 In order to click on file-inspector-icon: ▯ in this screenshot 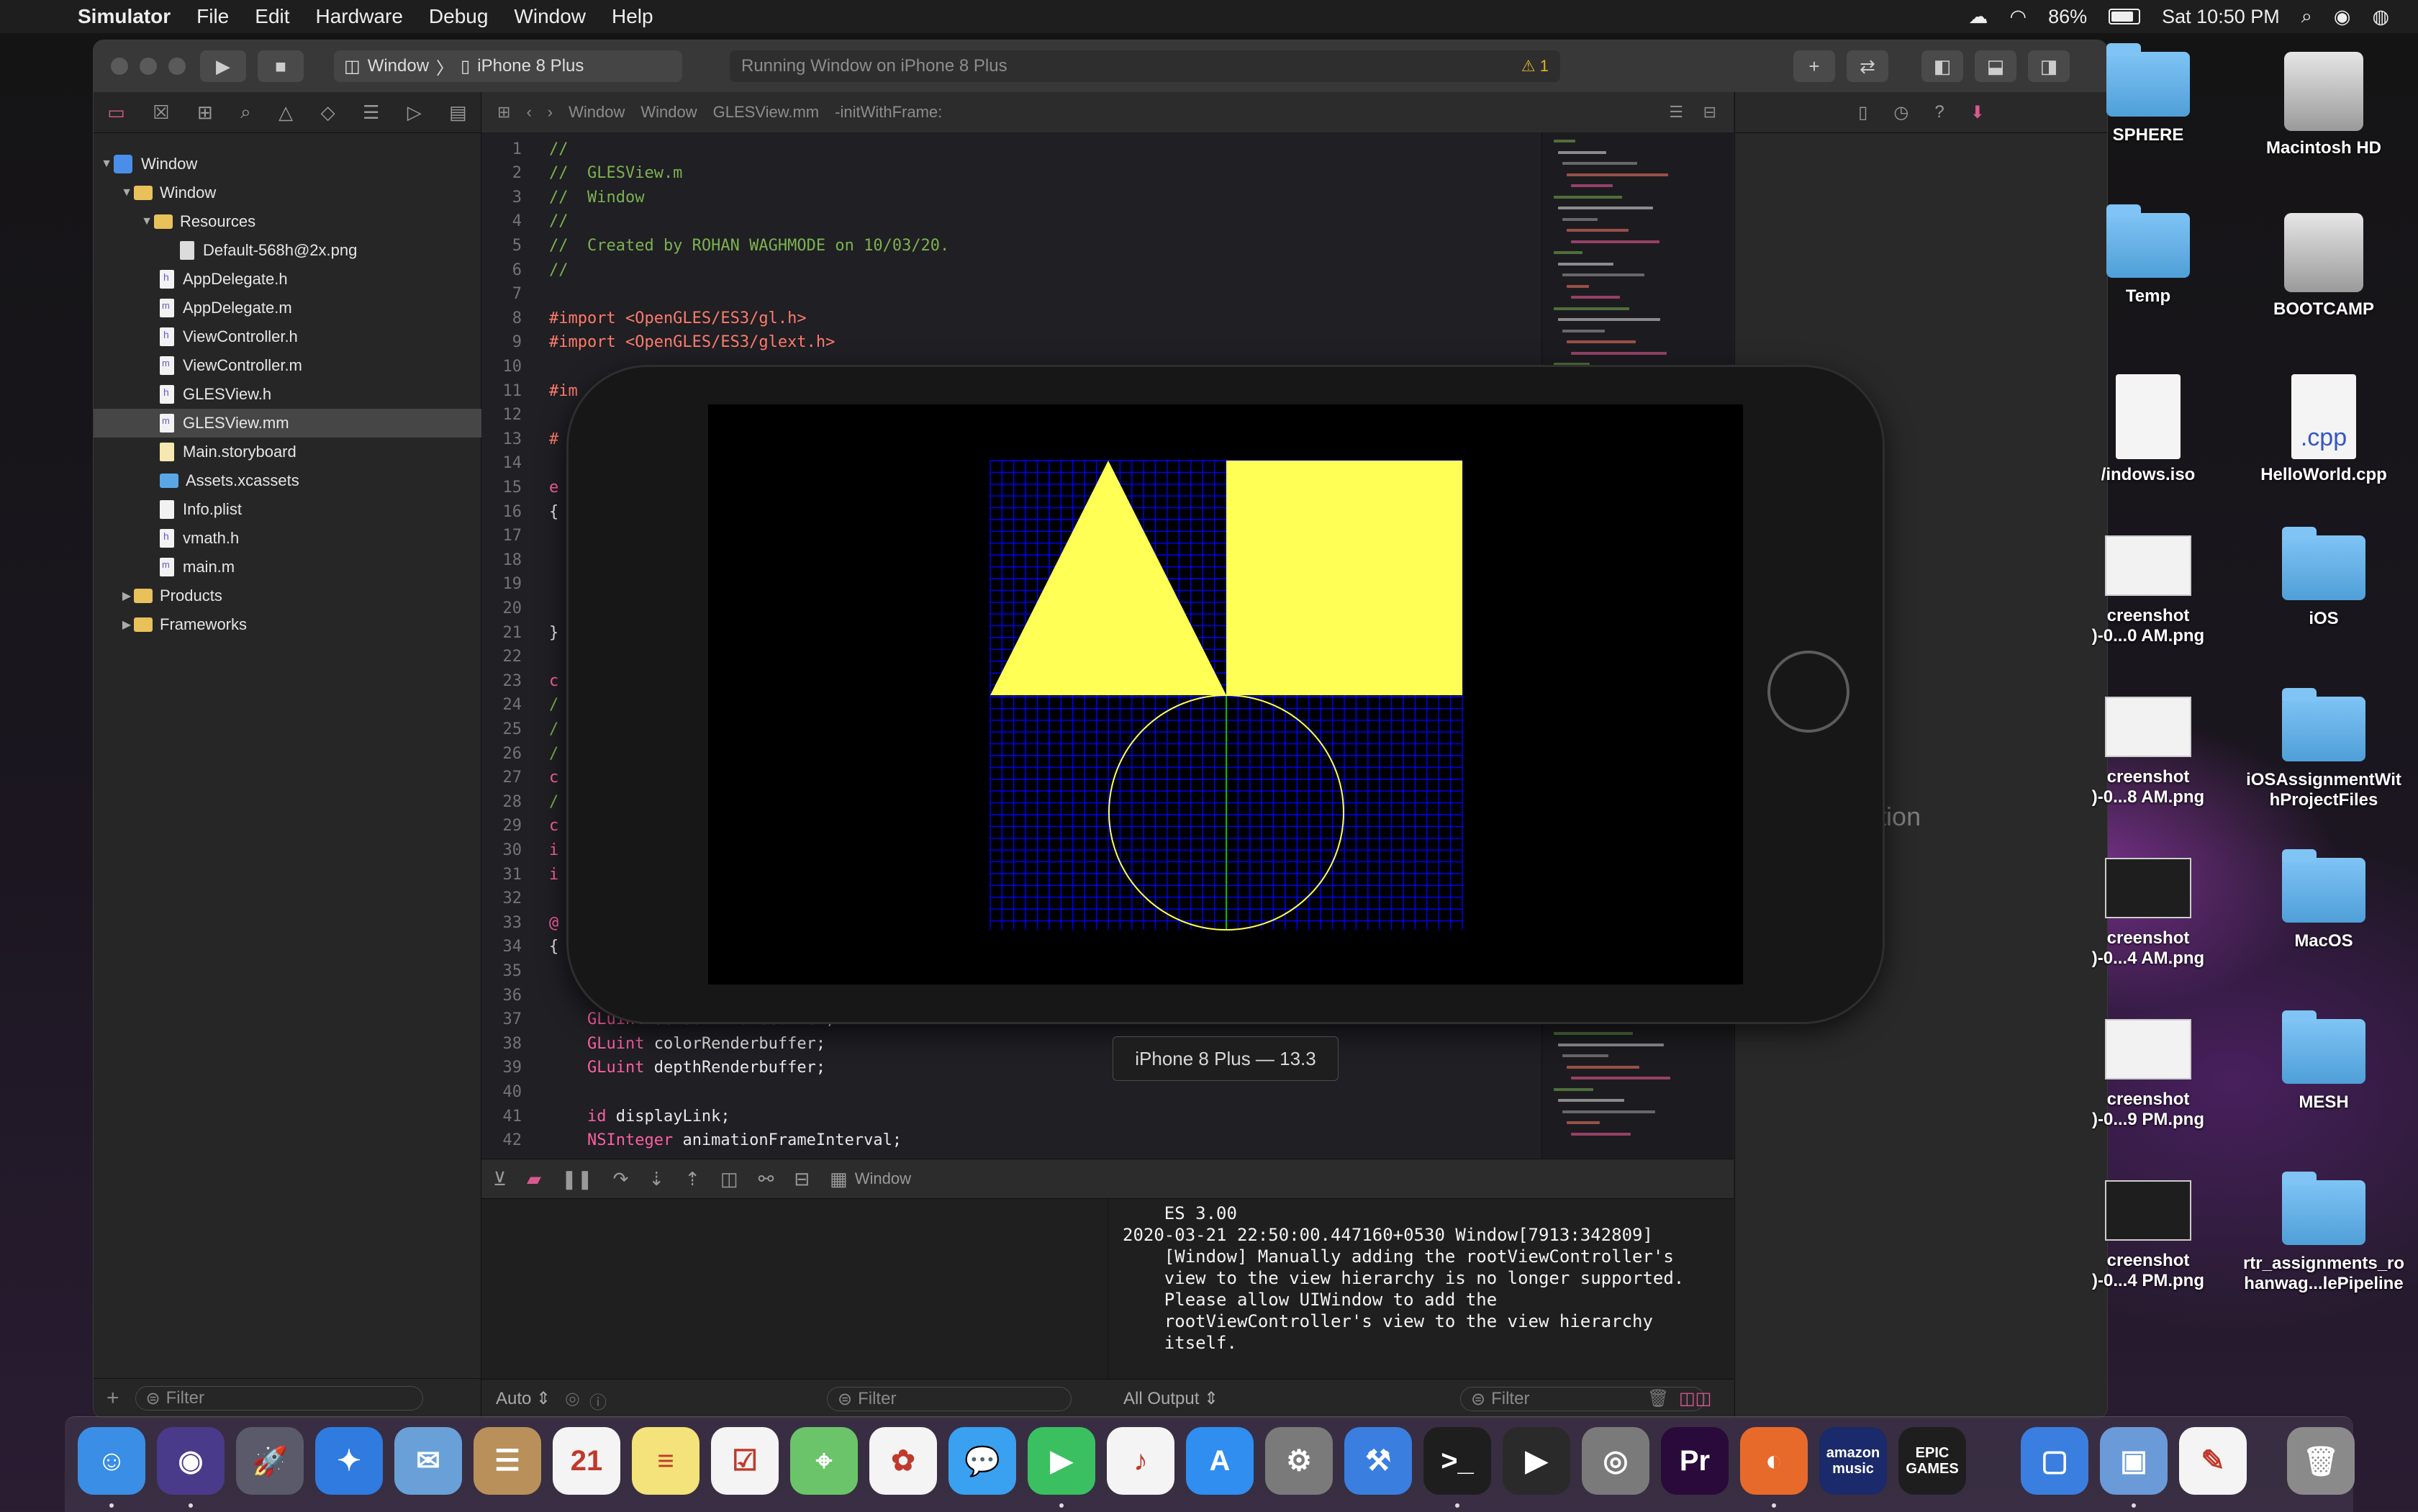, I will do `click(1862, 112)`.